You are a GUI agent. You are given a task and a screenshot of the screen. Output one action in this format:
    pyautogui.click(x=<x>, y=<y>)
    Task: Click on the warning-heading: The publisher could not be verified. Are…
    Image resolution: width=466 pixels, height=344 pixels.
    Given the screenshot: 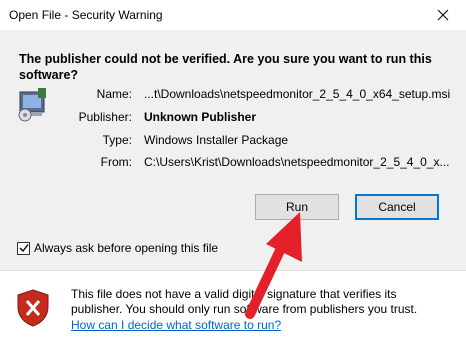 What is the action you would take?
    pyautogui.click(x=225, y=67)
    